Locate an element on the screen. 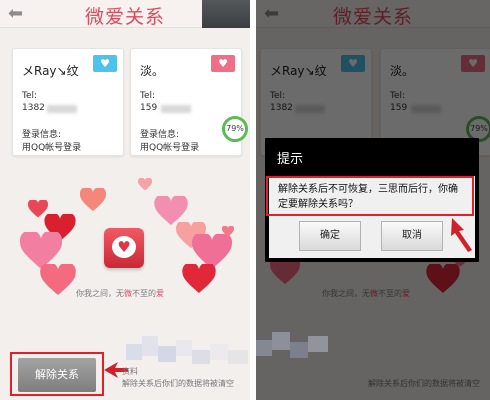 The image size is (490, 400). match-percent-badge: 79% is located at coordinates (235, 129).